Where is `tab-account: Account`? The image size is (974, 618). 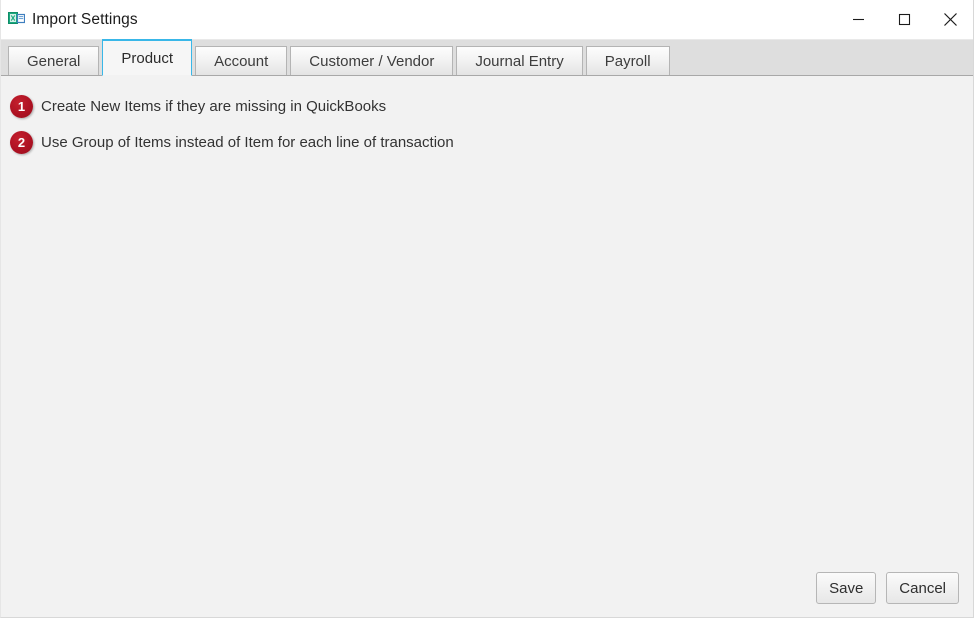 tab-account: Account is located at coordinates (241, 60).